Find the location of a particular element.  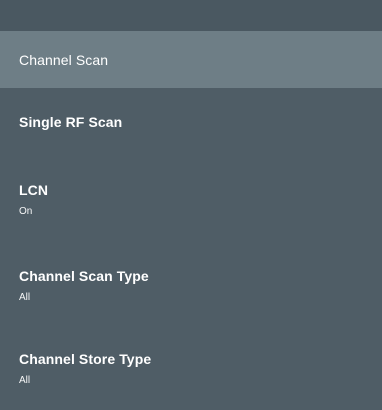

menu-item-label: Channel Scan Type is located at coordinates (84, 275).